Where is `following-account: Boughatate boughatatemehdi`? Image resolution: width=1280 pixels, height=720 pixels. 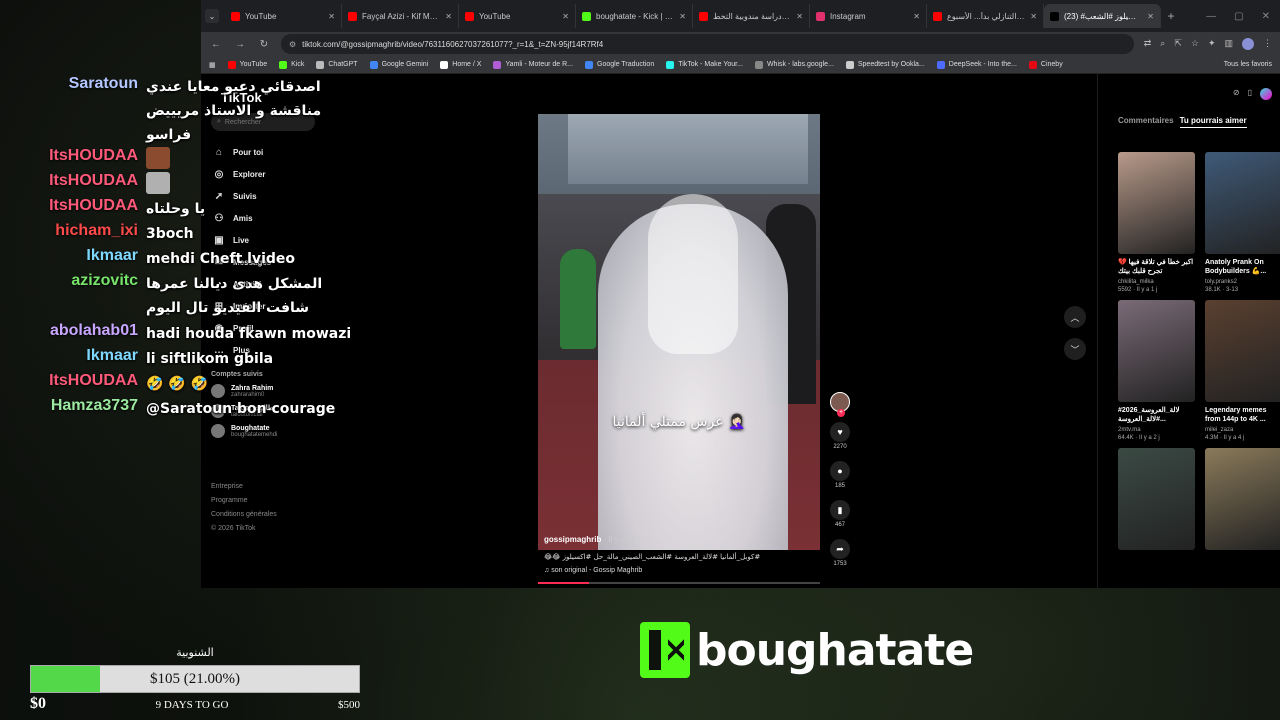
following-account: Boughatate boughatatemehdi is located at coordinates (266, 431).